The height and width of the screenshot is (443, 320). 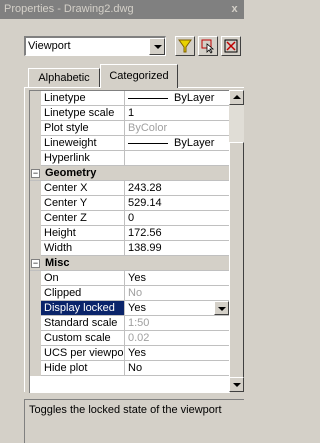 What do you see at coordinates (145, 233) in the screenshot?
I see `property-value: 172.56` at bounding box center [145, 233].